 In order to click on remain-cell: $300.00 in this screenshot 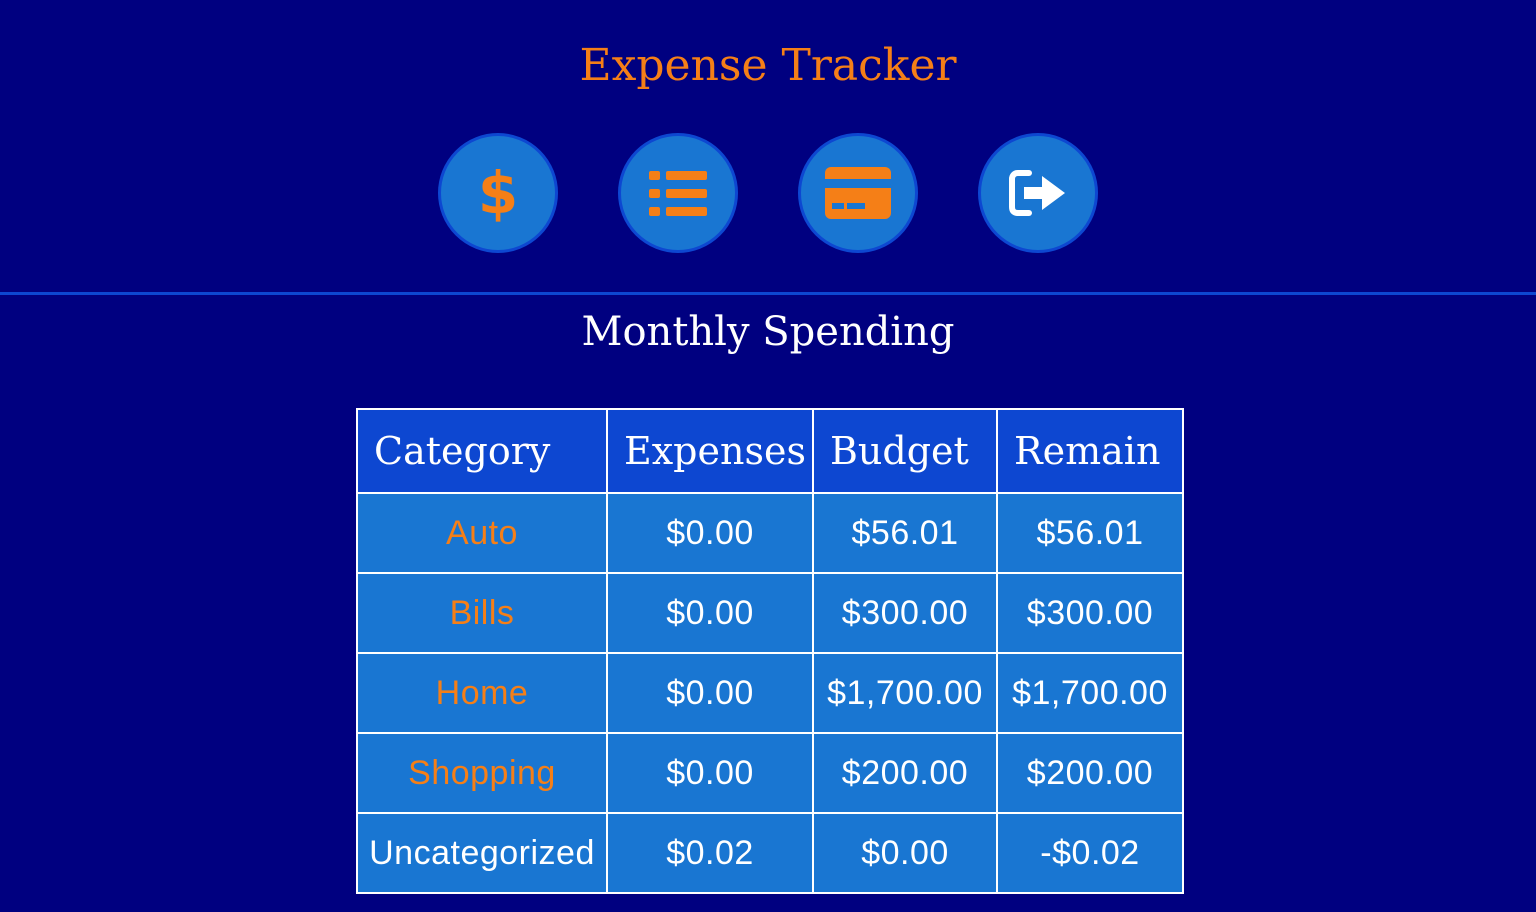, I will do `click(1090, 613)`.